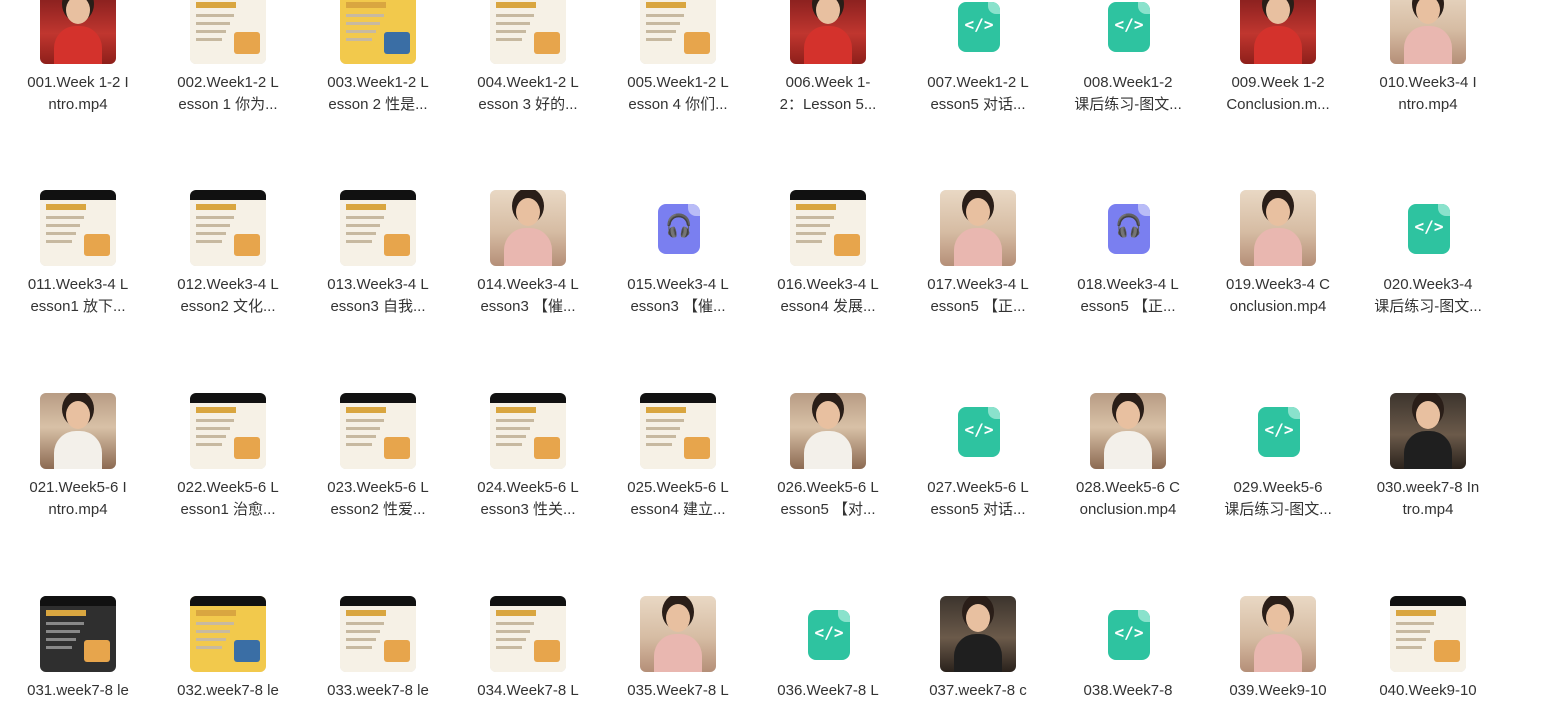 The image size is (1544, 710). Describe the element at coordinates (678, 487) in the screenshot. I see `file-name-line1: 025.Week5-6 L` at that location.